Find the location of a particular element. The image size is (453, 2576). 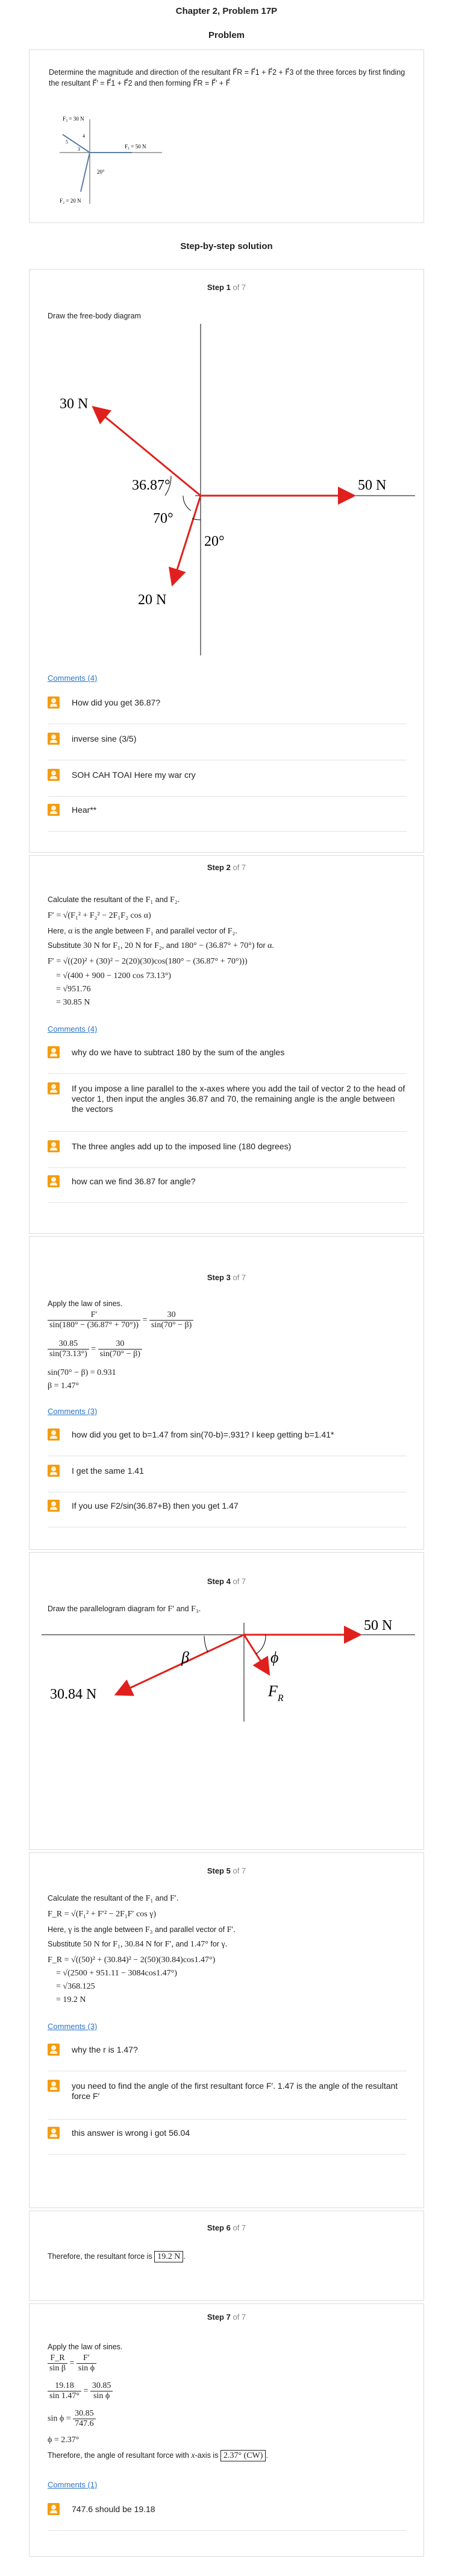

step-5-header: Step 5 of 7 is located at coordinates (226, 1870).